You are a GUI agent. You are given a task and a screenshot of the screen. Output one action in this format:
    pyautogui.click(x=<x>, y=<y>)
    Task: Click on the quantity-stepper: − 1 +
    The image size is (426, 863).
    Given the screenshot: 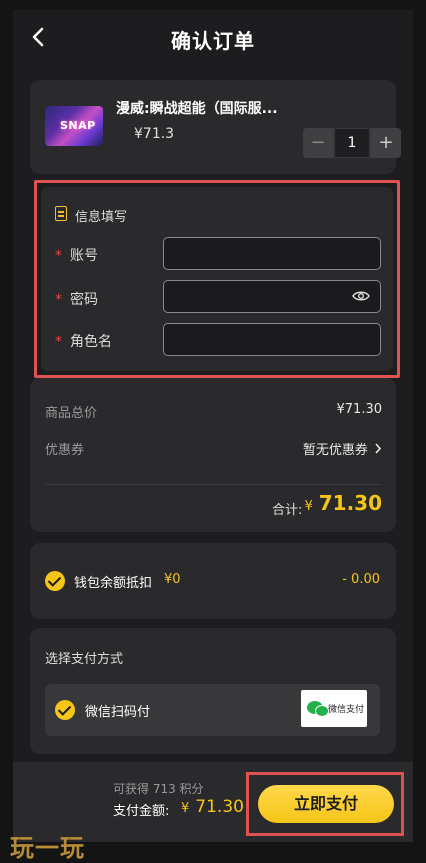 What is the action you would take?
    pyautogui.click(x=352, y=143)
    